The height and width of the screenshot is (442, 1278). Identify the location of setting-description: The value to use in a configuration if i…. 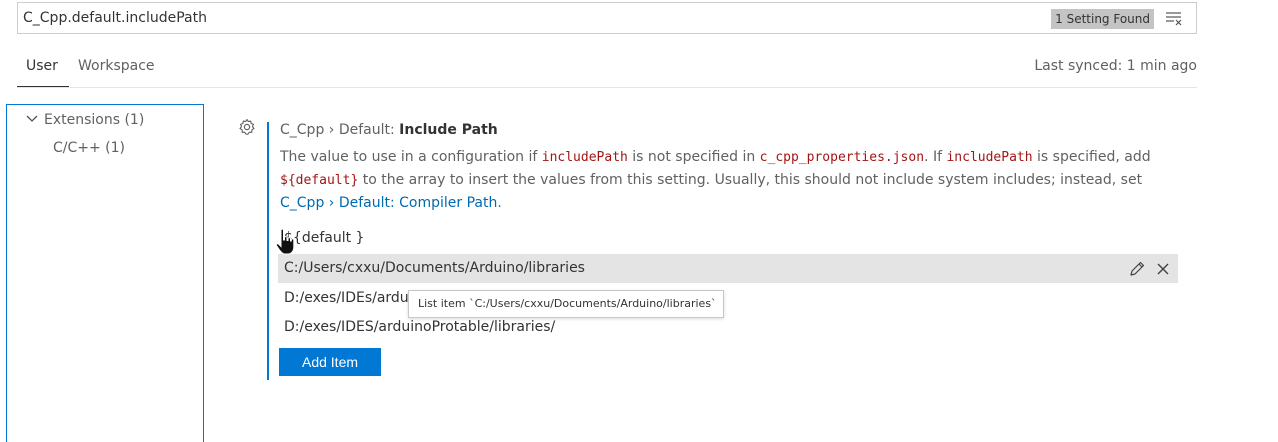
(730, 180).